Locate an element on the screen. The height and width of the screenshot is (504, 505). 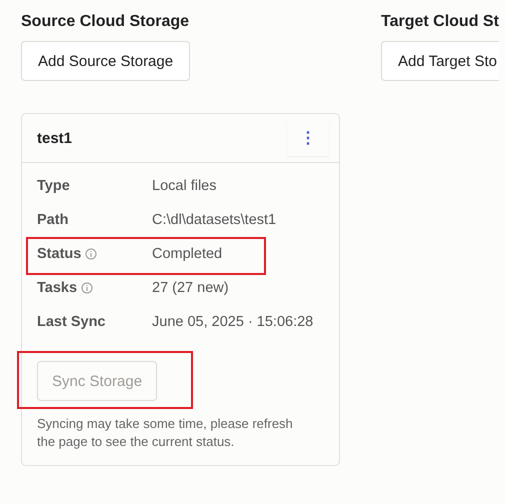
detail-label: Status is located at coordinates (59, 254).